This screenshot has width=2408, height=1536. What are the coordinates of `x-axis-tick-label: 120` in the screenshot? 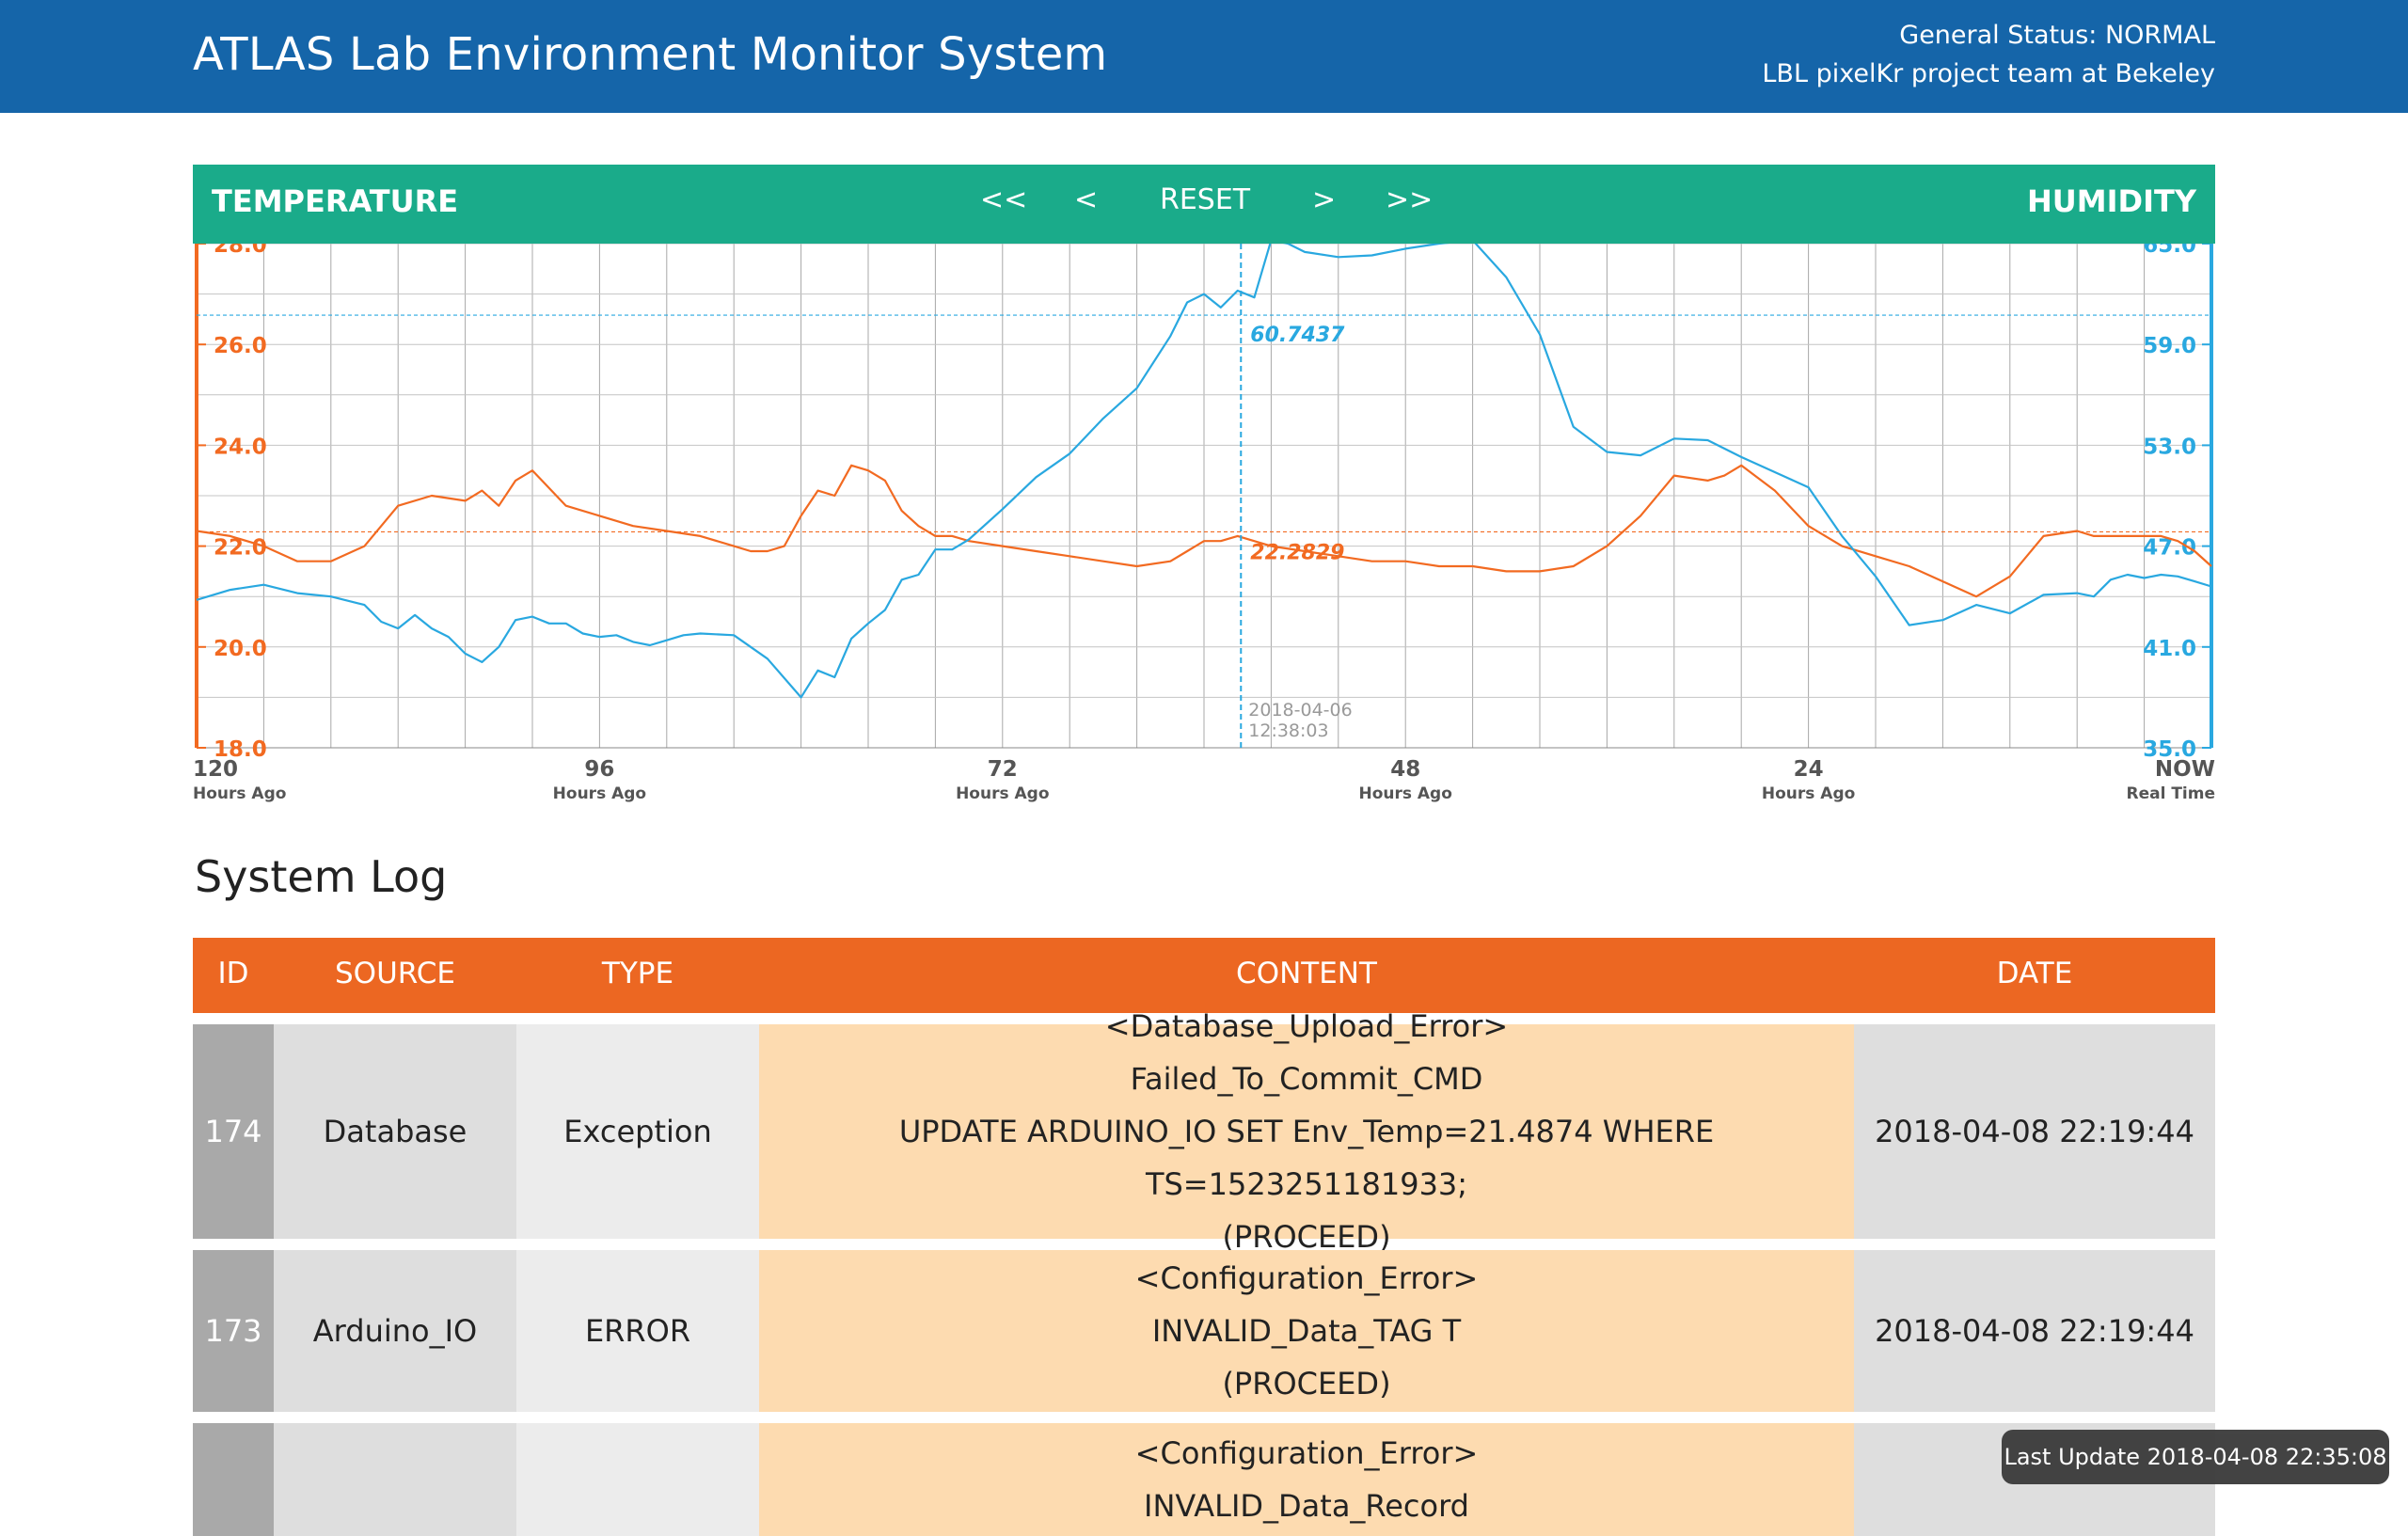 It's located at (216, 770).